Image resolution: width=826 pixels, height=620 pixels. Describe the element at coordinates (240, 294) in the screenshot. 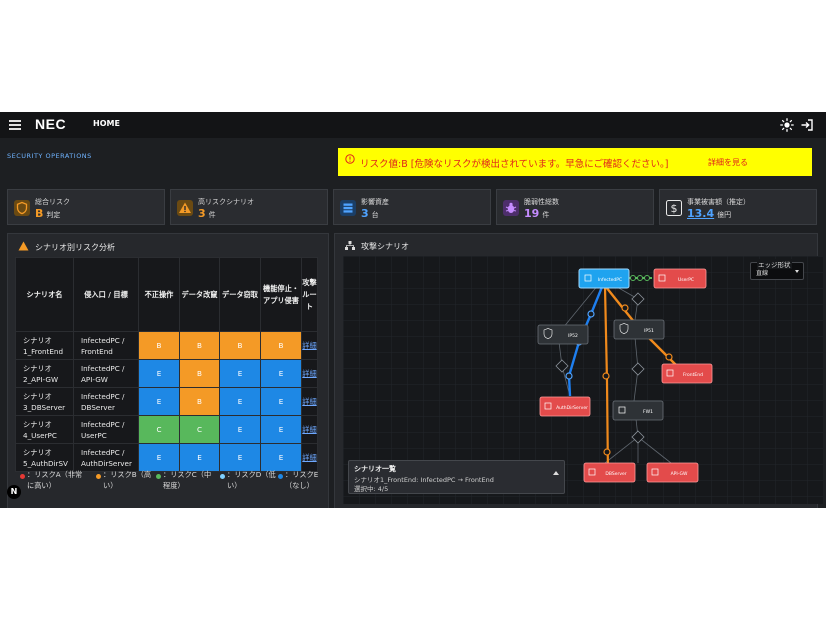

I see `col-header-exfiltration: データ窃取` at that location.